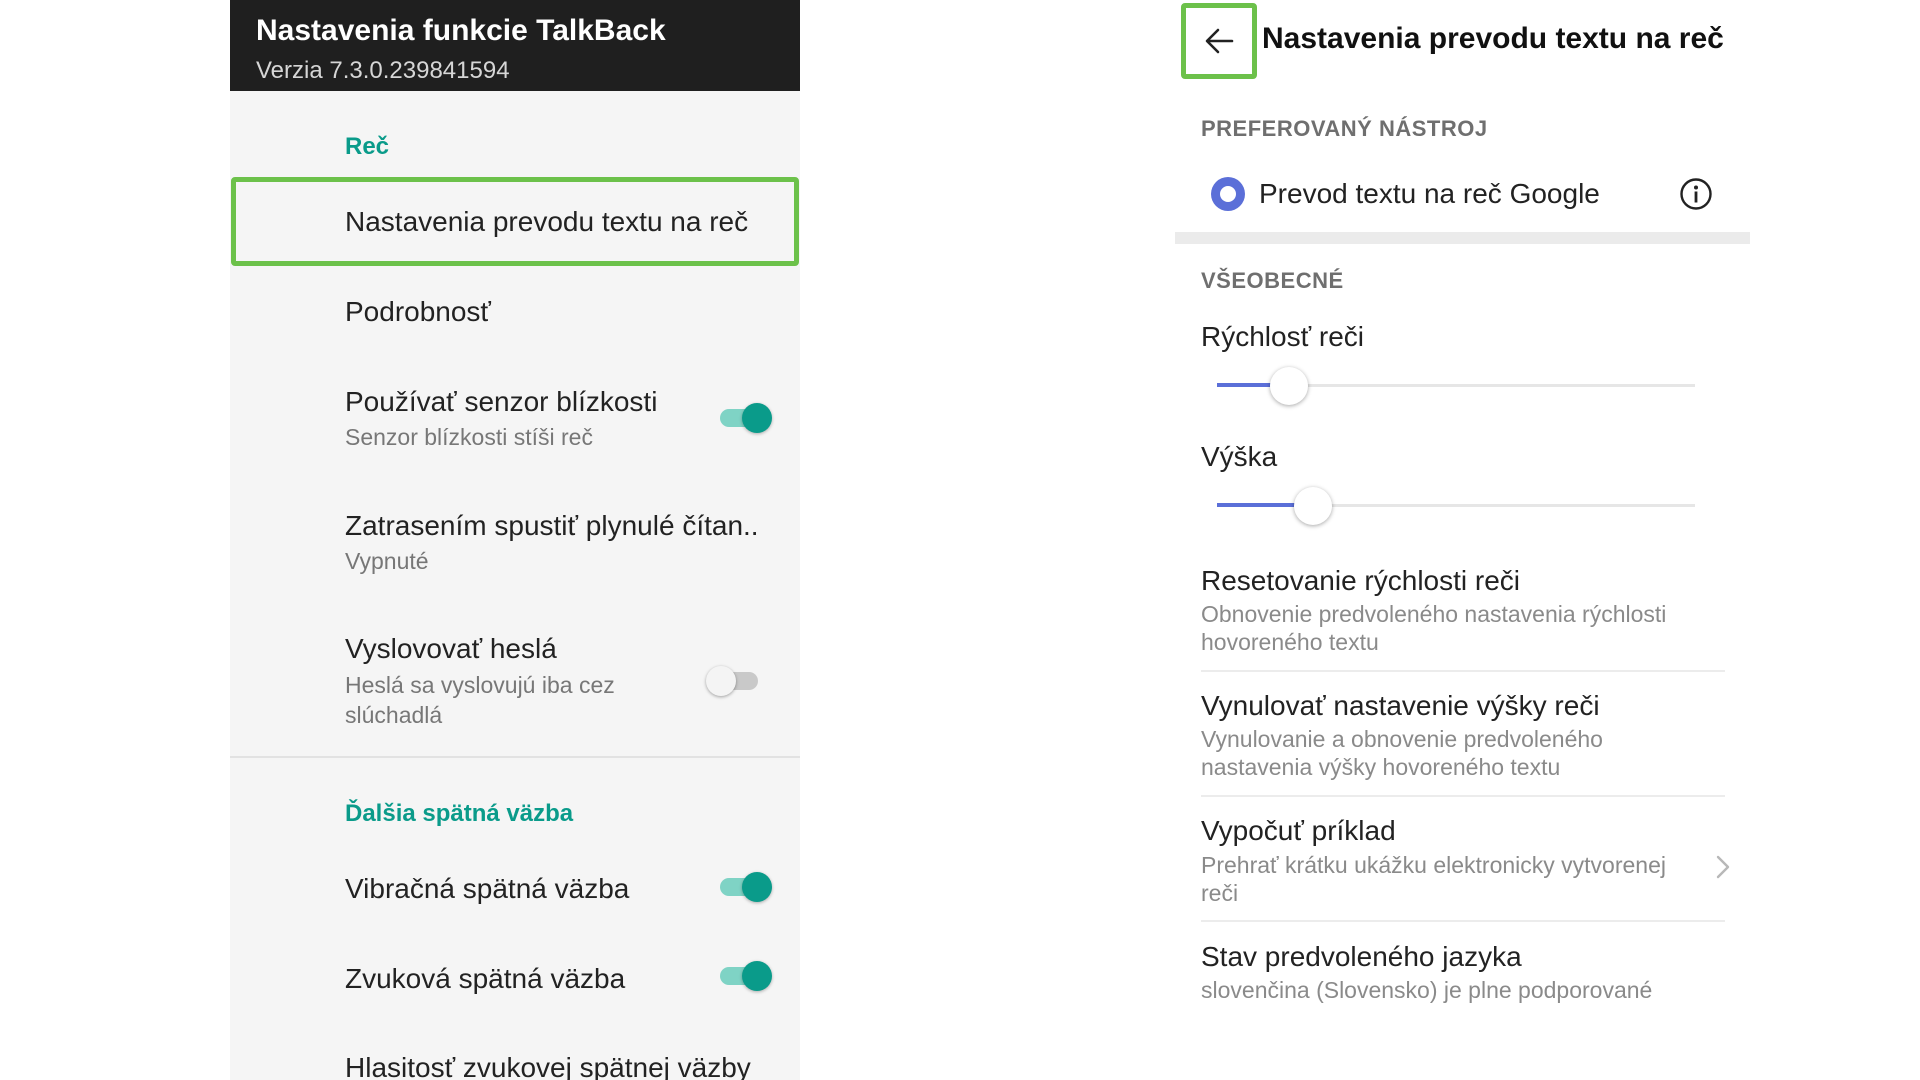 Image resolution: width=1920 pixels, height=1080 pixels. What do you see at coordinates (485, 979) in the screenshot?
I see `sound-feedback-item-title: Zvuková spätná väzba` at bounding box center [485, 979].